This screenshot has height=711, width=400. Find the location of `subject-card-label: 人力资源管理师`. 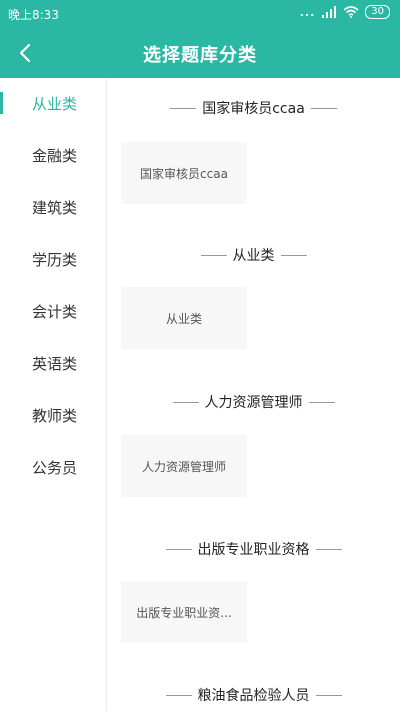

subject-card-label: 人力资源管理师 is located at coordinates (183, 466).